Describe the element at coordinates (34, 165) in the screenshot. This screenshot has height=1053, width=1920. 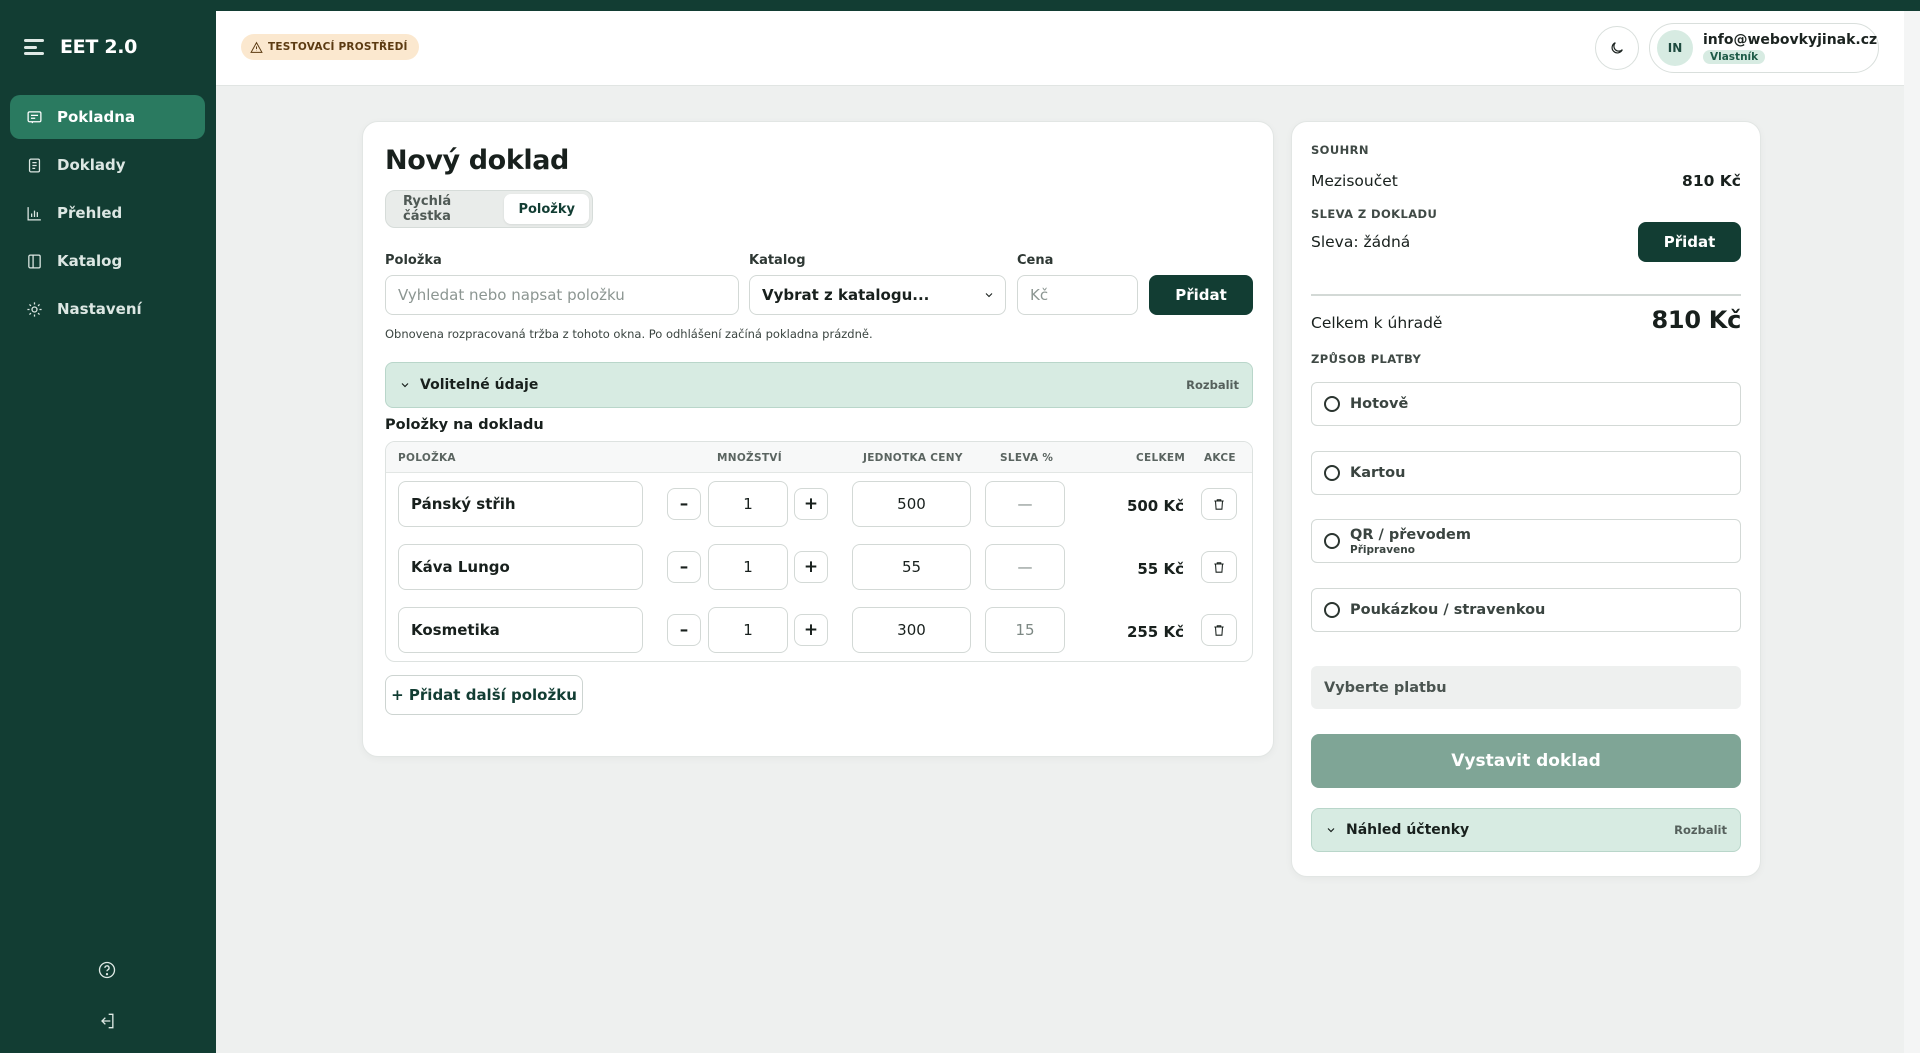
I see `document-icon` at that location.